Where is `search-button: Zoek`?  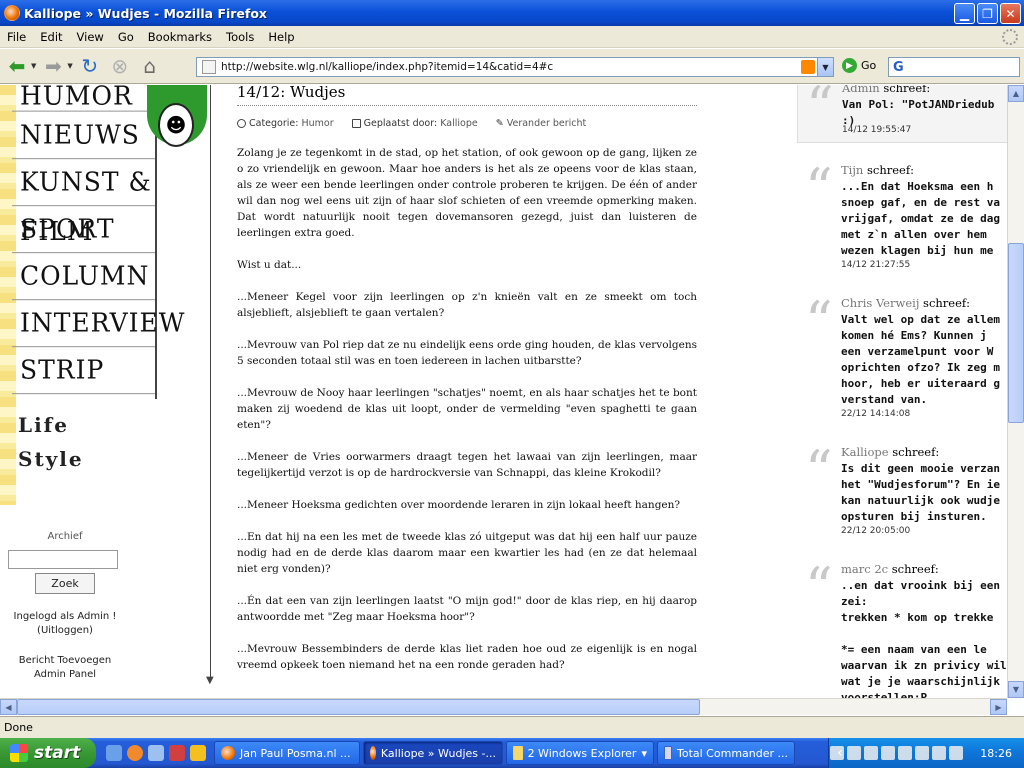
search-button: Zoek is located at coordinates (65, 583).